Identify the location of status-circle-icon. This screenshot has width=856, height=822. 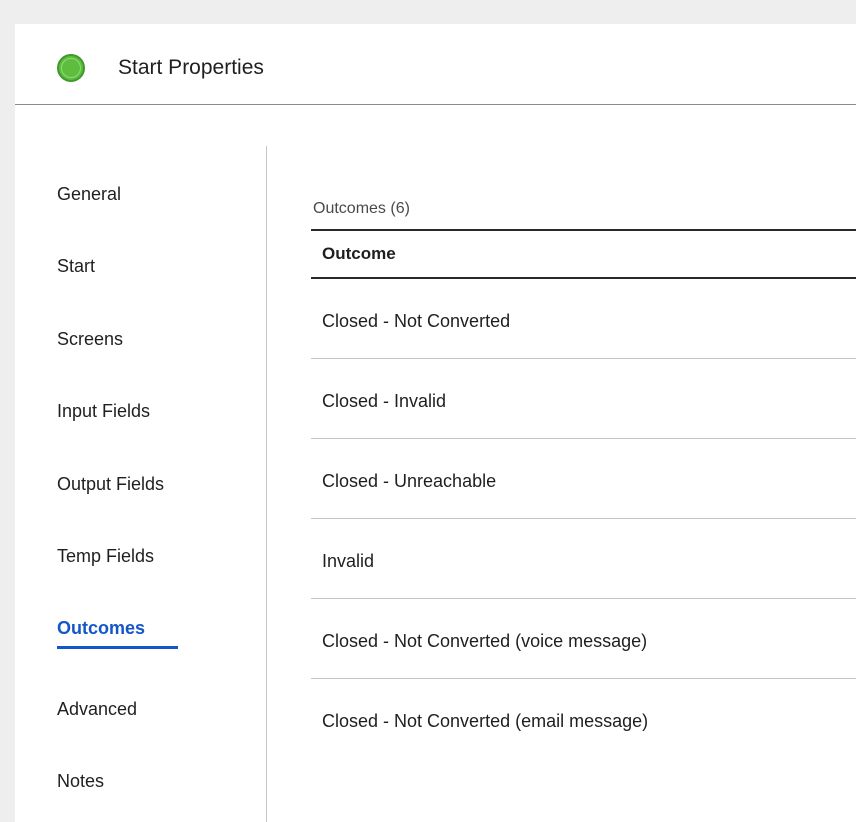
(71, 68).